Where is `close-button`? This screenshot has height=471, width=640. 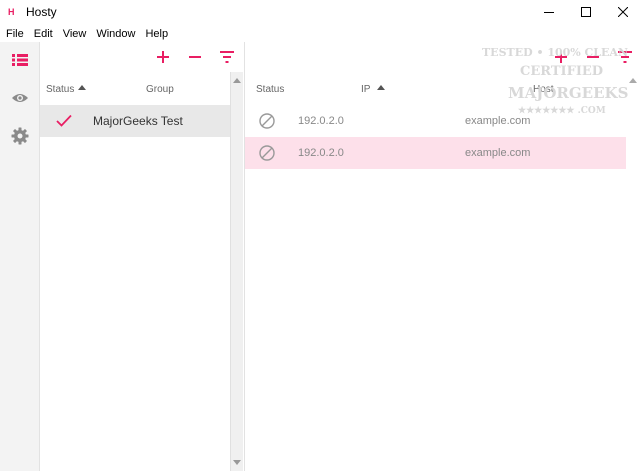 close-button is located at coordinates (620, 12).